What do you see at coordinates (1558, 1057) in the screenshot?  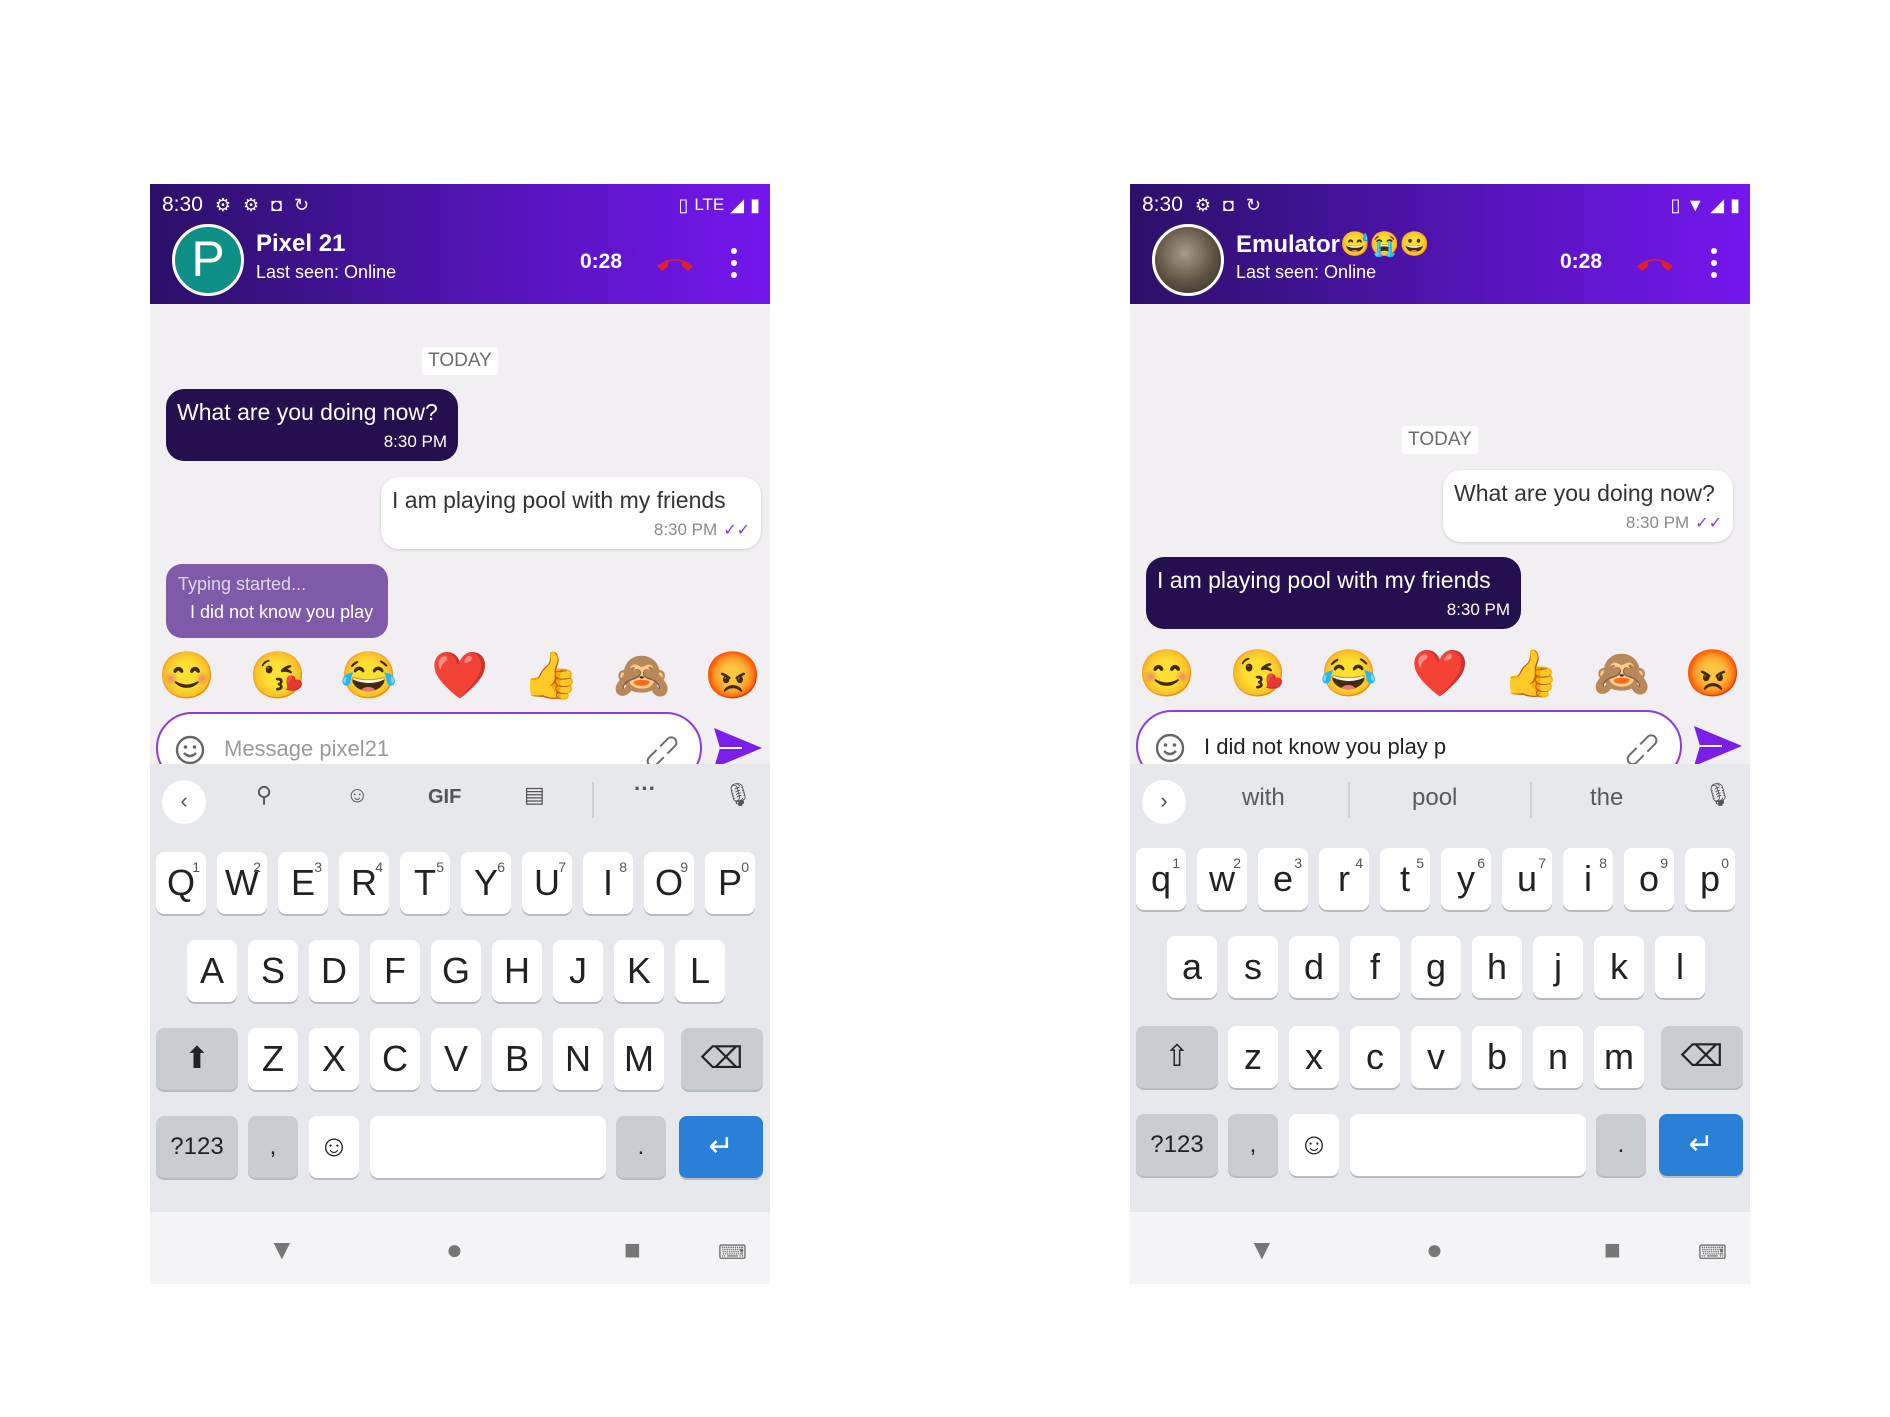 I see `key-n: n` at bounding box center [1558, 1057].